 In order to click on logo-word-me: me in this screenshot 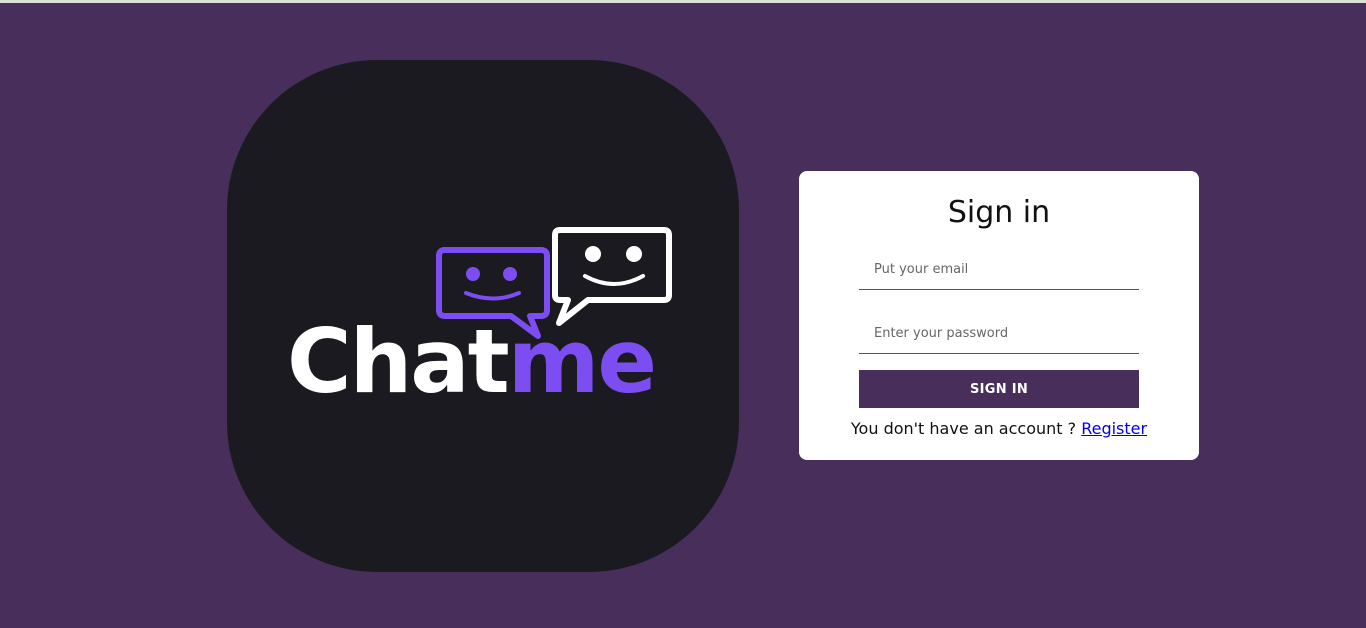, I will do `click(582, 361)`.